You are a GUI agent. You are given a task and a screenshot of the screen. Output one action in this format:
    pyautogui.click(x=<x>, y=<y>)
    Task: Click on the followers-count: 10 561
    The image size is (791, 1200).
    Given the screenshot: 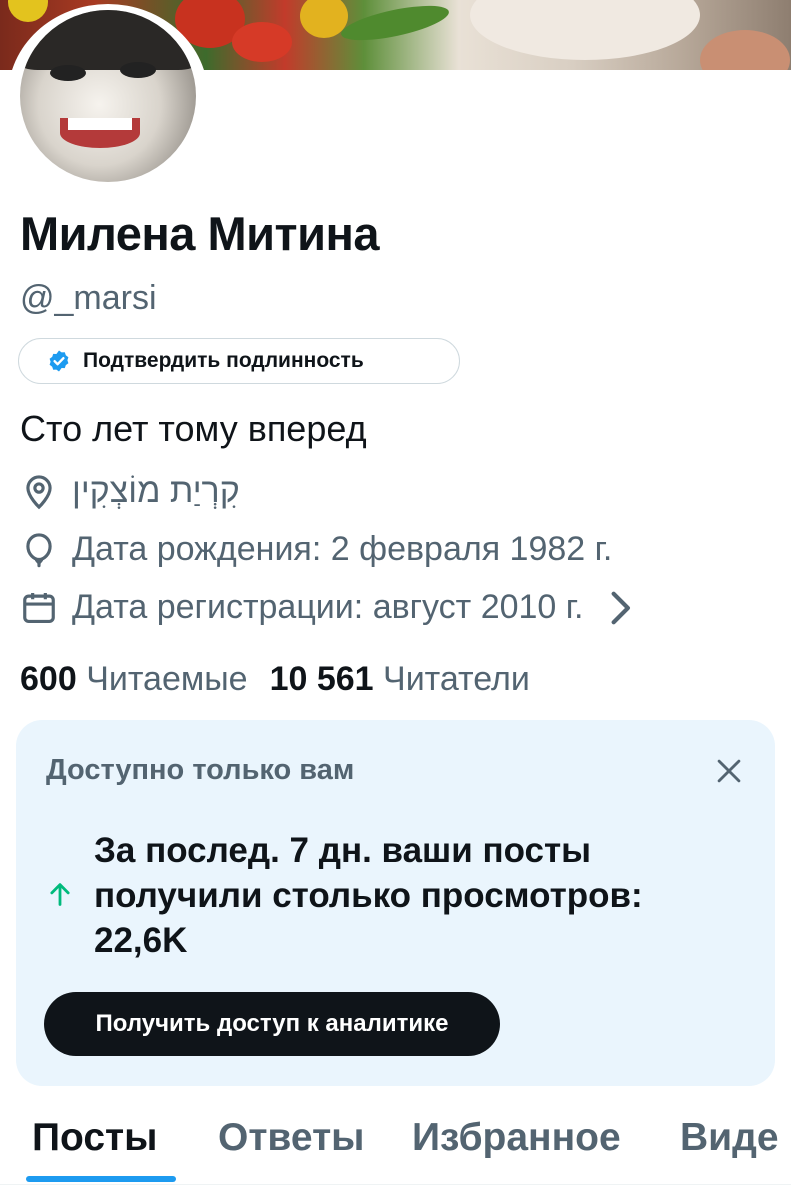 What is the action you would take?
    pyautogui.click(x=321, y=679)
    